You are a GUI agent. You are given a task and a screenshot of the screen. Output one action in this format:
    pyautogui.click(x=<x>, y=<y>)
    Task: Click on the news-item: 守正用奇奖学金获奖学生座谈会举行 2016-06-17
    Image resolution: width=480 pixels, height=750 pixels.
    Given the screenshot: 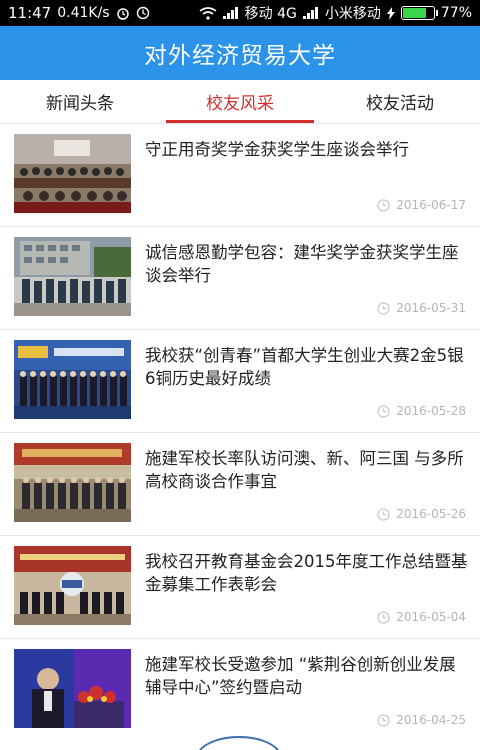 What is the action you would take?
    pyautogui.click(x=240, y=175)
    